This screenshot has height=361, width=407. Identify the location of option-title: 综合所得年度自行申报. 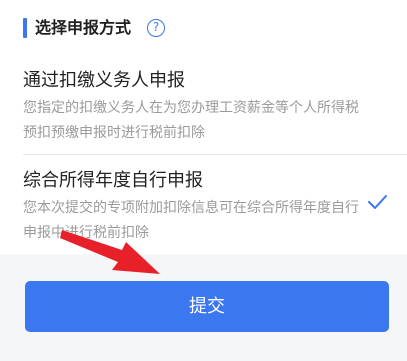
(113, 180).